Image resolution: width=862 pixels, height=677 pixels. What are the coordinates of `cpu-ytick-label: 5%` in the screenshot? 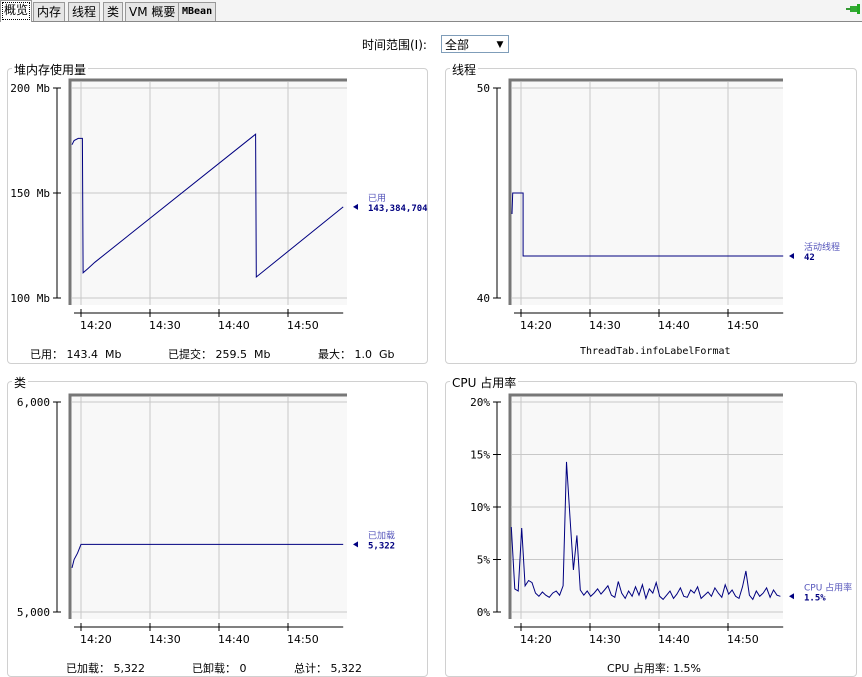 It's located at (484, 560).